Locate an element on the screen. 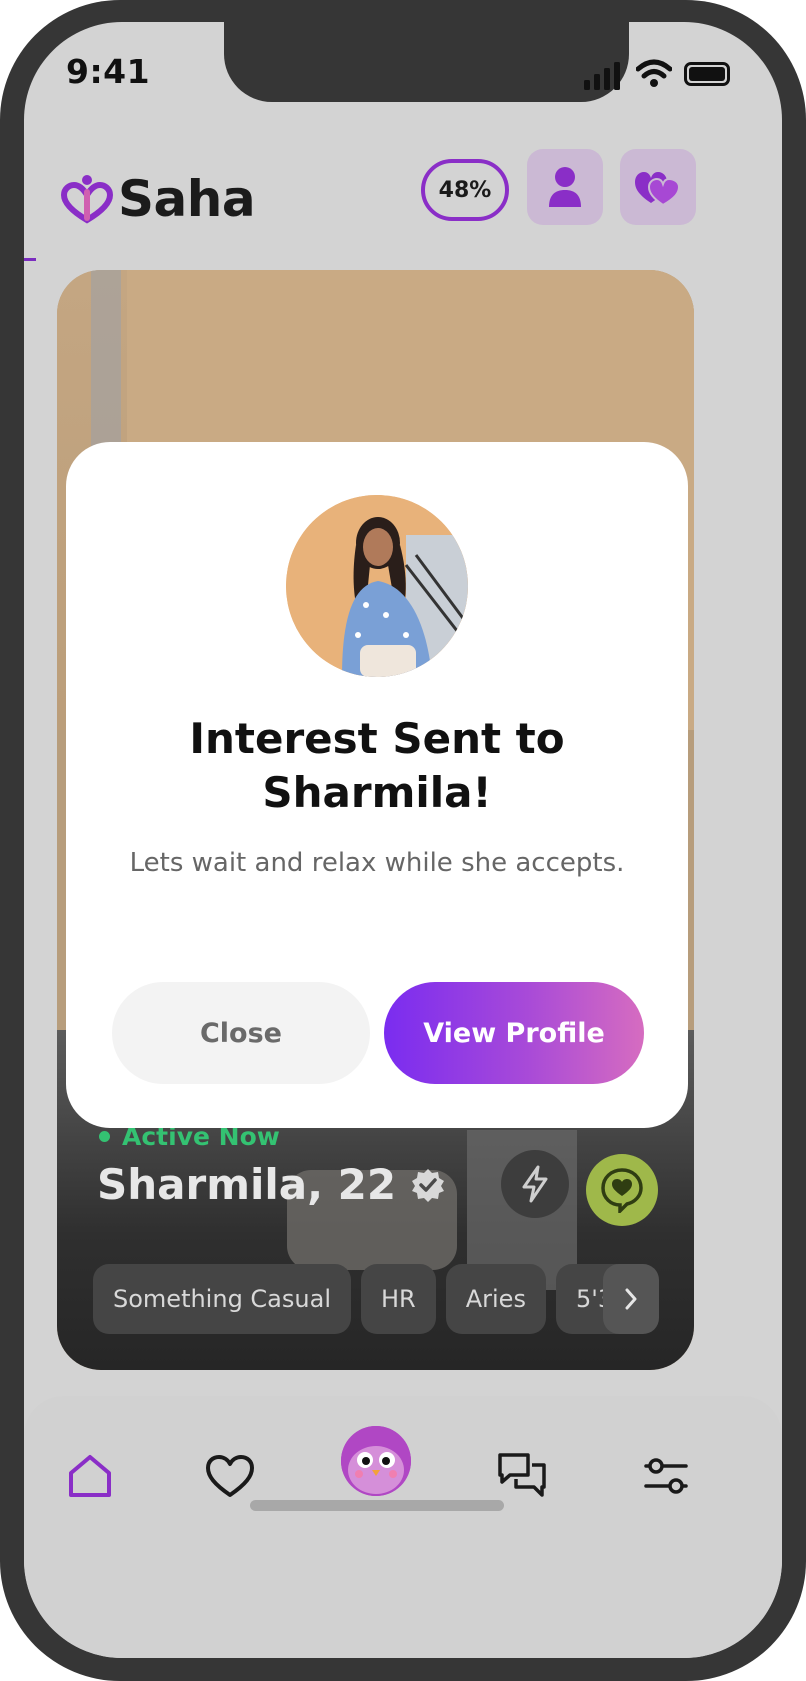 The image size is (806, 1681). notch is located at coordinates (426, 62).